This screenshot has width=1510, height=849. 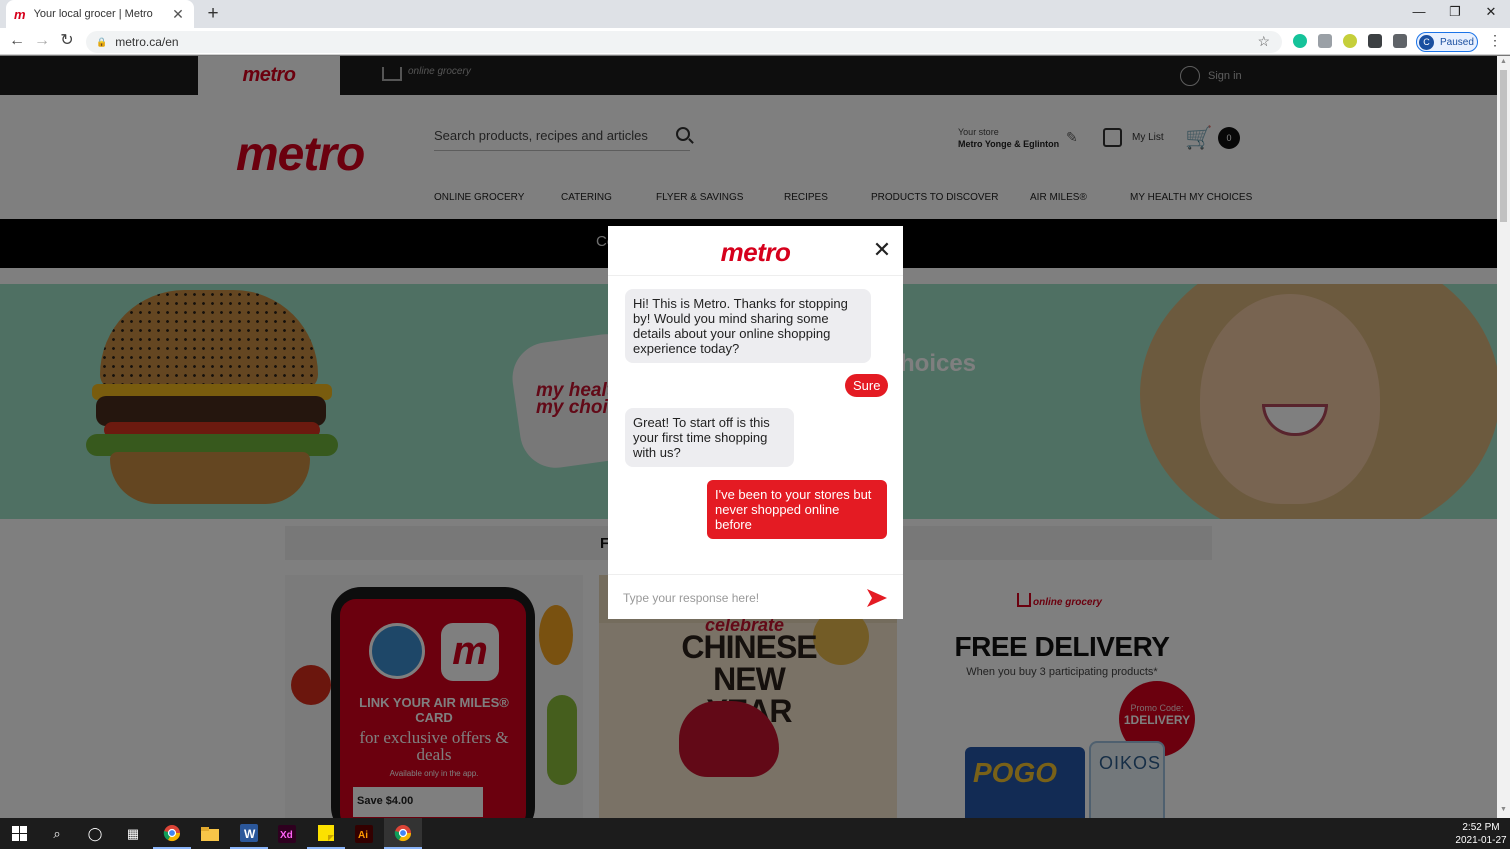 I want to click on svg-text: Xd, so click(x=286, y=835).